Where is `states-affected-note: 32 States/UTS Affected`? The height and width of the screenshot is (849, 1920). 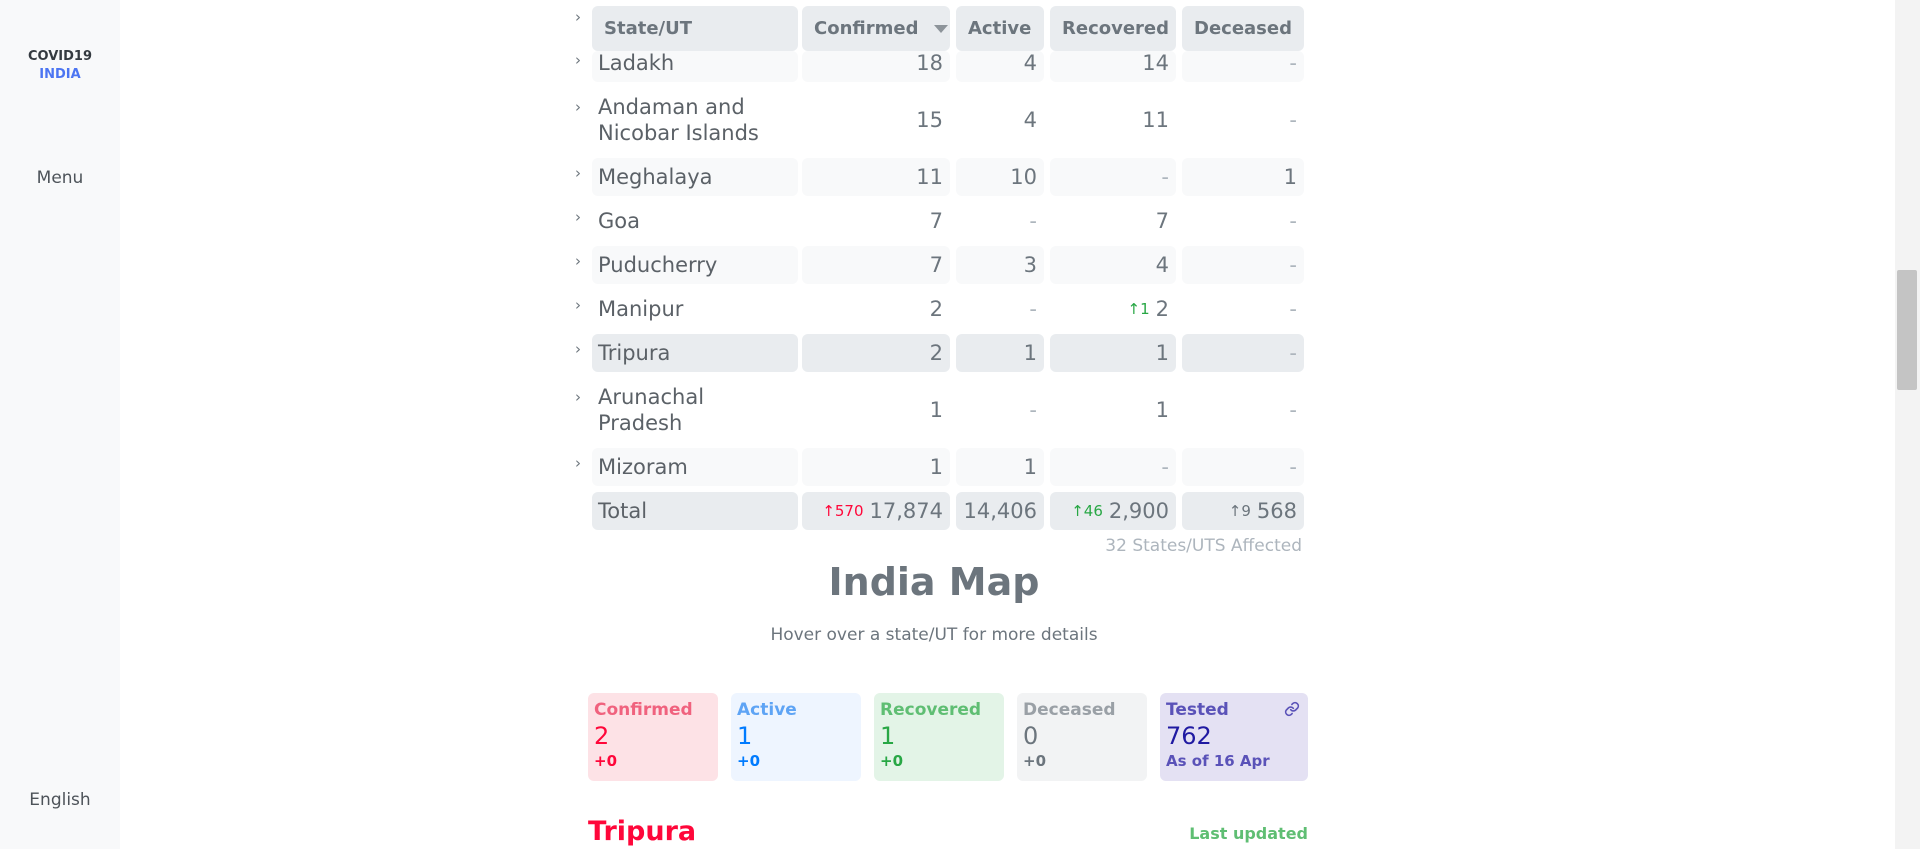 states-affected-note: 32 States/UTS Affected is located at coordinates (1203, 546).